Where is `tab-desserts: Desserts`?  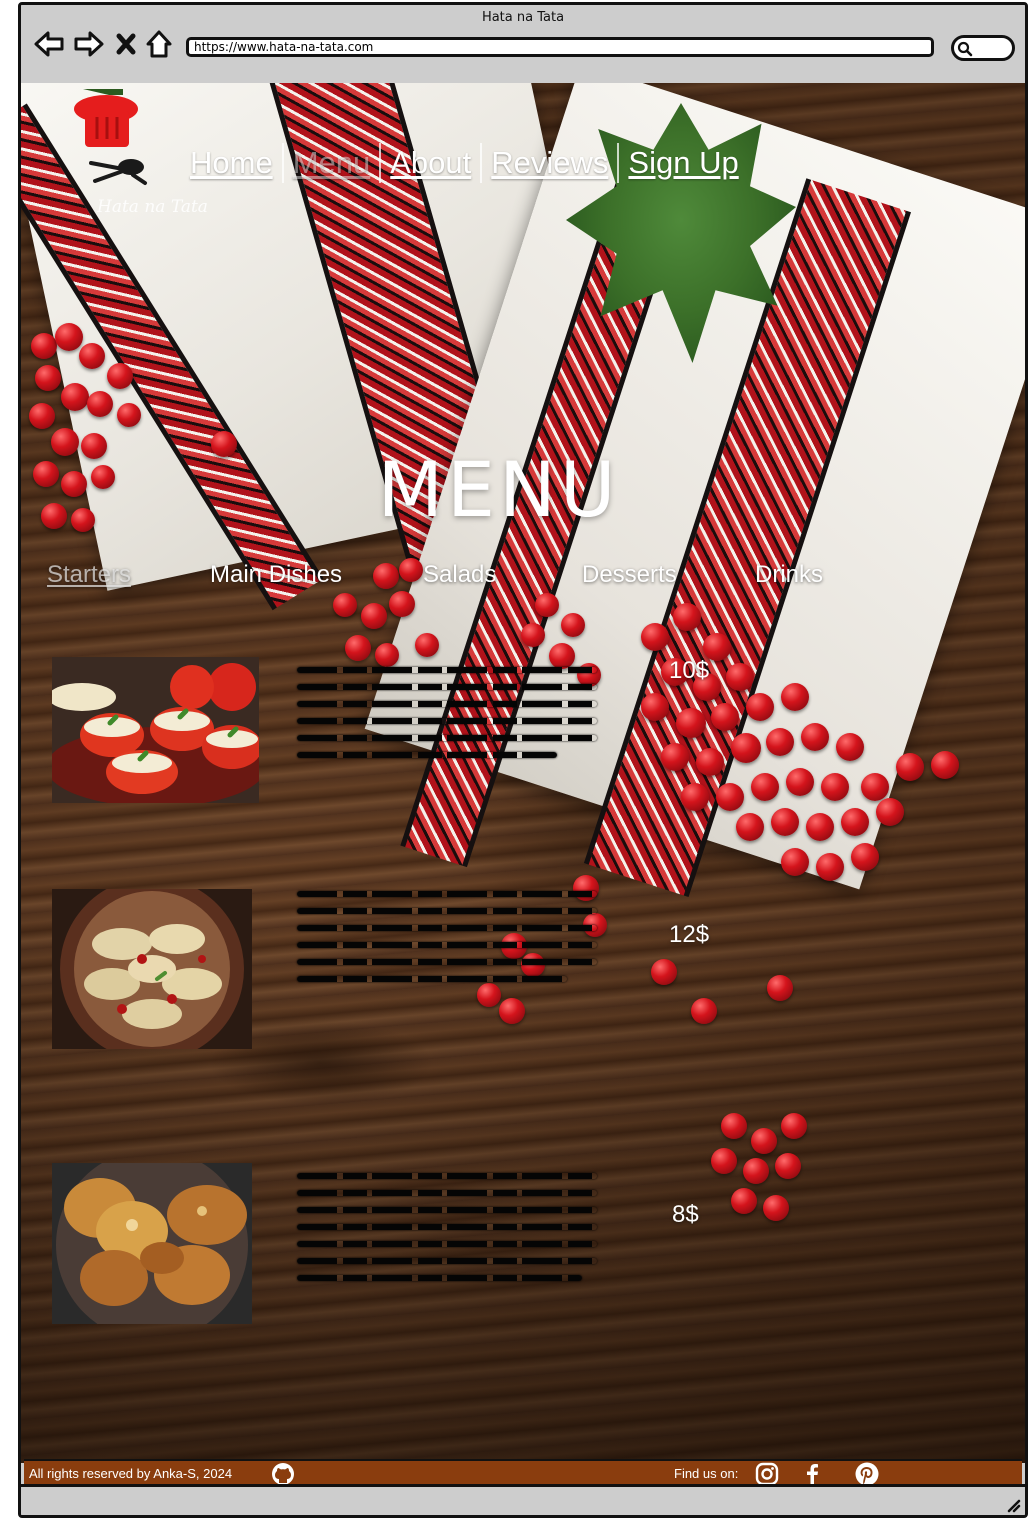
tab-desserts: Desserts is located at coordinates (629, 575).